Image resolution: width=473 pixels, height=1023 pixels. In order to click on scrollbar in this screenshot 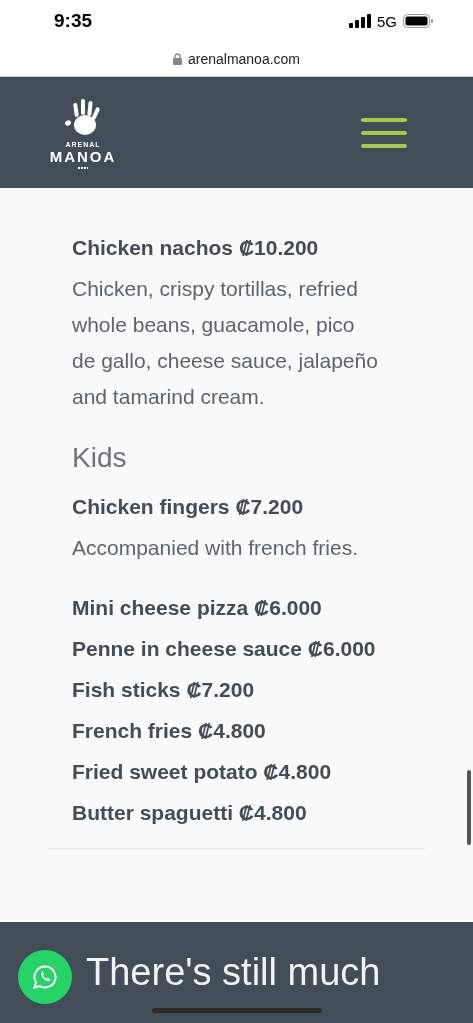, I will do `click(469, 807)`.